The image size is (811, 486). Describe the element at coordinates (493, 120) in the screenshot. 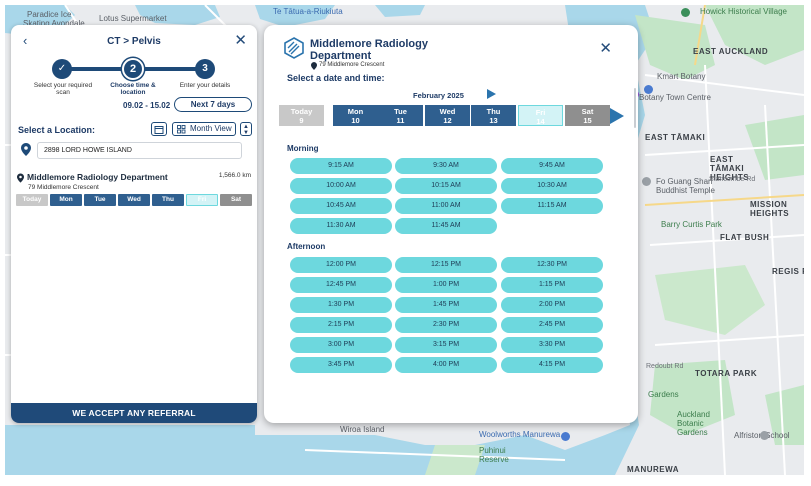

I see `modal-day-number: 13` at that location.